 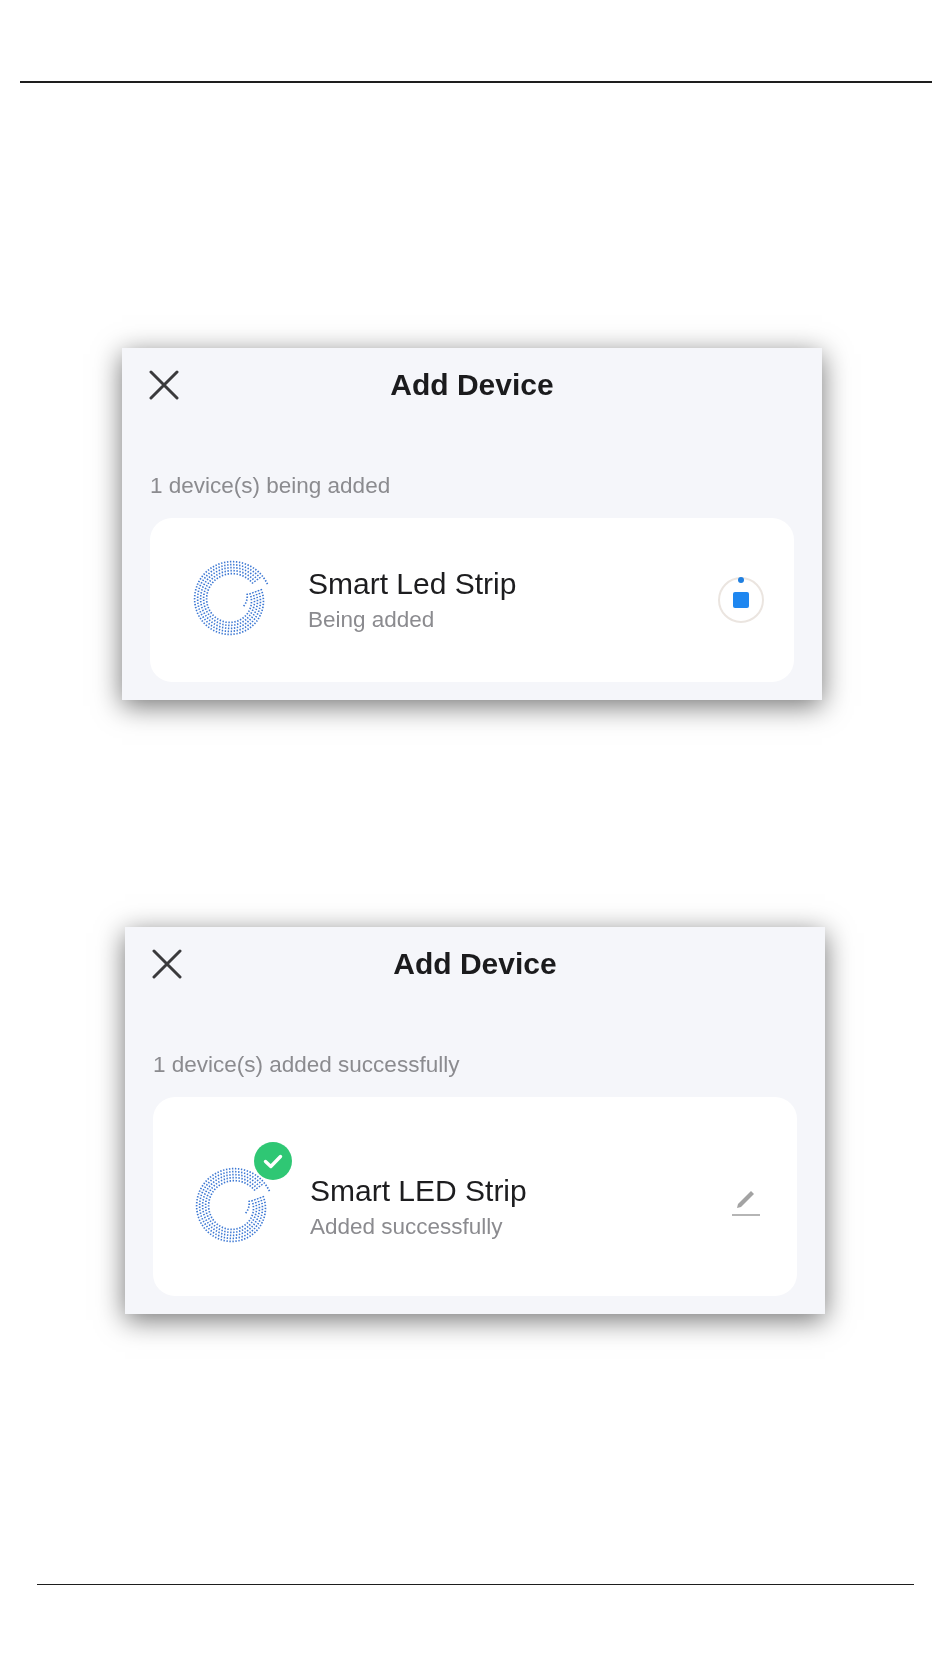 I want to click on device-name: Smart LED Strip, so click(x=419, y=1190).